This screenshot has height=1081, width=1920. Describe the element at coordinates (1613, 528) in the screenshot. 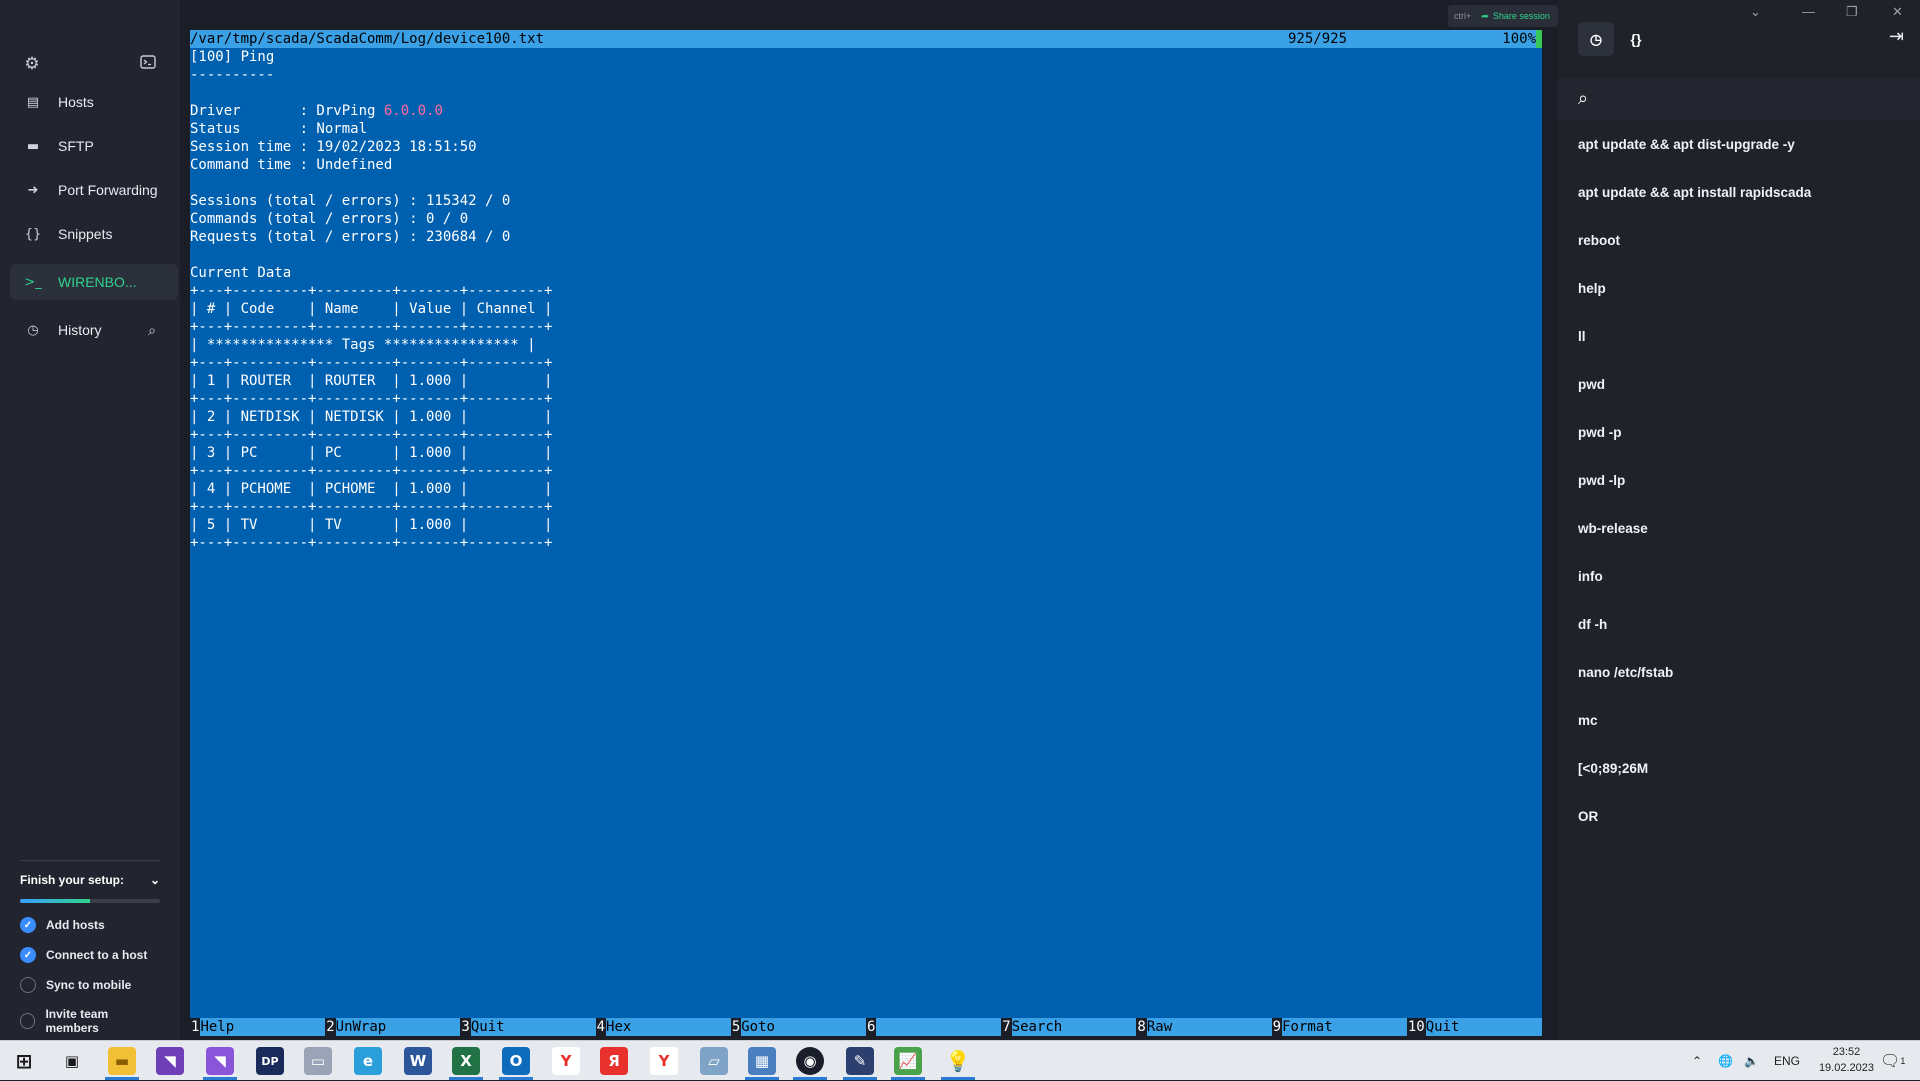

I see `history-item: wb-release` at that location.